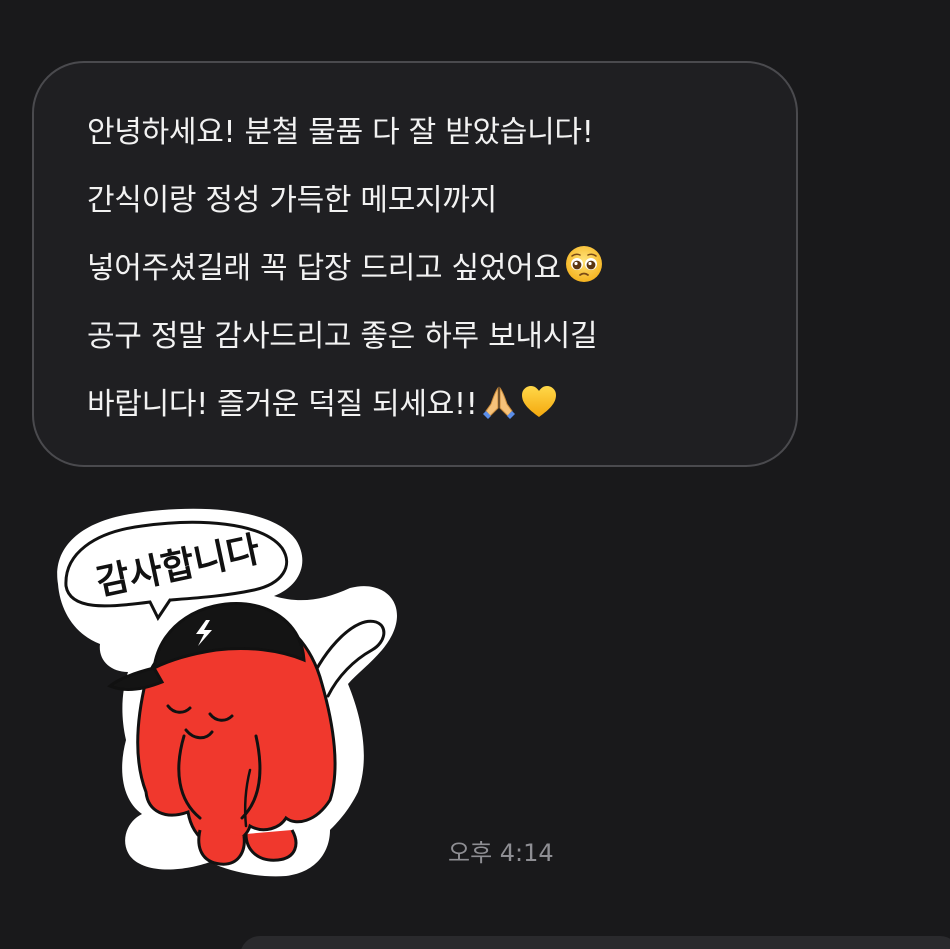 This screenshot has height=949, width=950. What do you see at coordinates (584, 272) in the screenshot?
I see `pleading-face-icon` at bounding box center [584, 272].